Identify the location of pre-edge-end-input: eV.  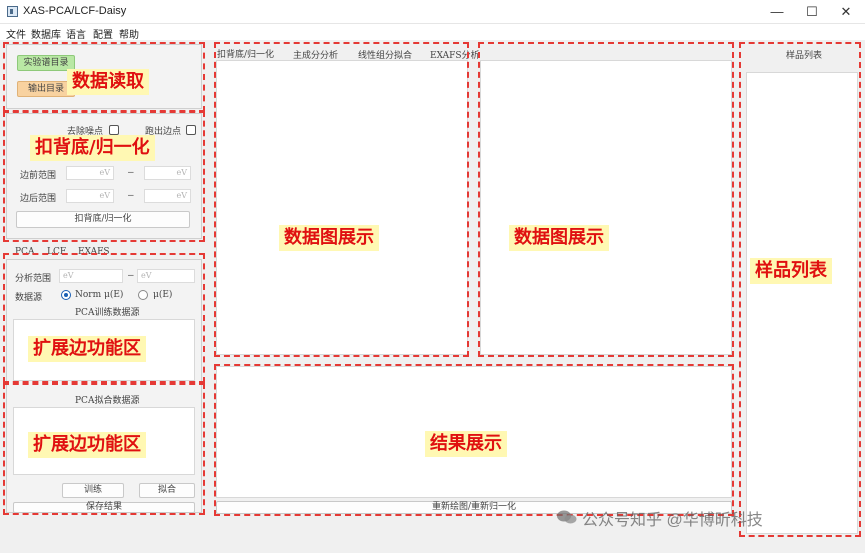
(167, 173).